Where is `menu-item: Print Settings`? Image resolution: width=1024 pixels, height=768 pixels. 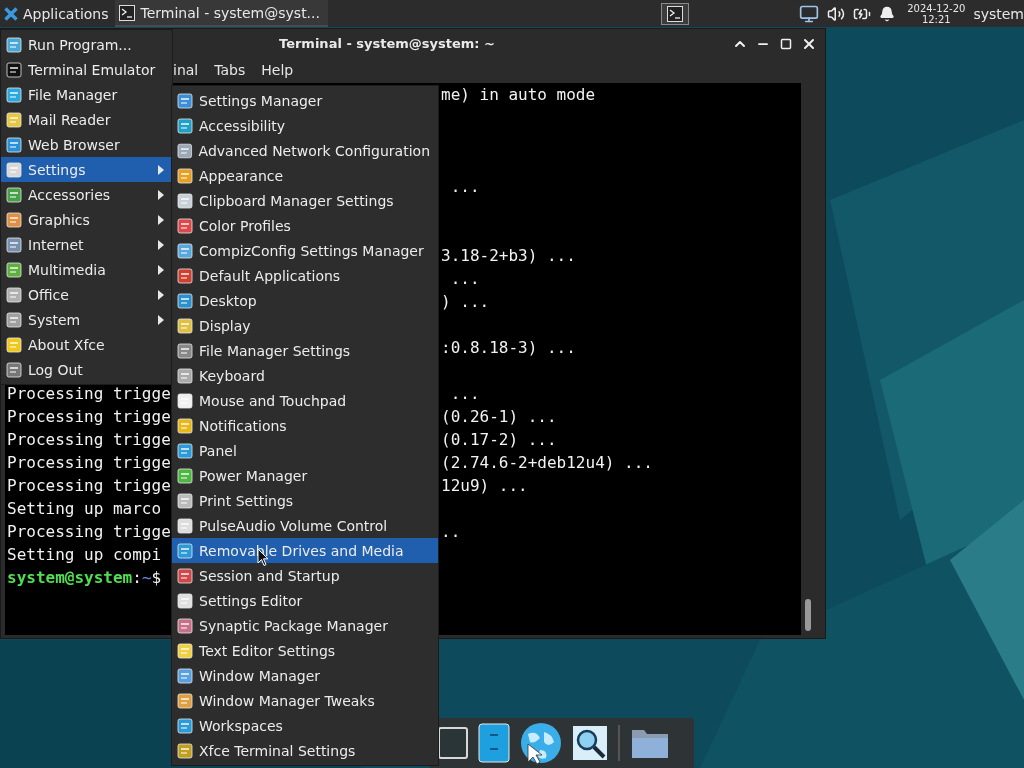 menu-item: Print Settings is located at coordinates (305, 500).